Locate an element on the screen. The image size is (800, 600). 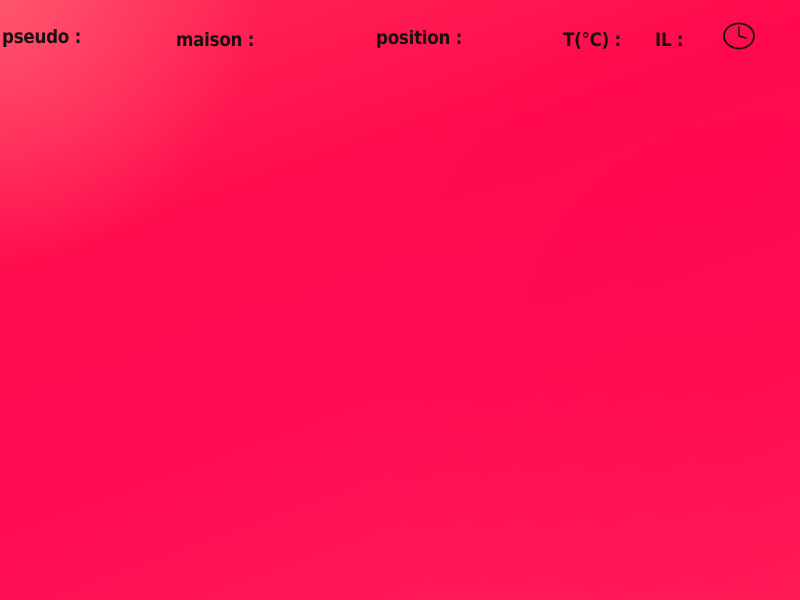
clock-icon is located at coordinates (739, 36).